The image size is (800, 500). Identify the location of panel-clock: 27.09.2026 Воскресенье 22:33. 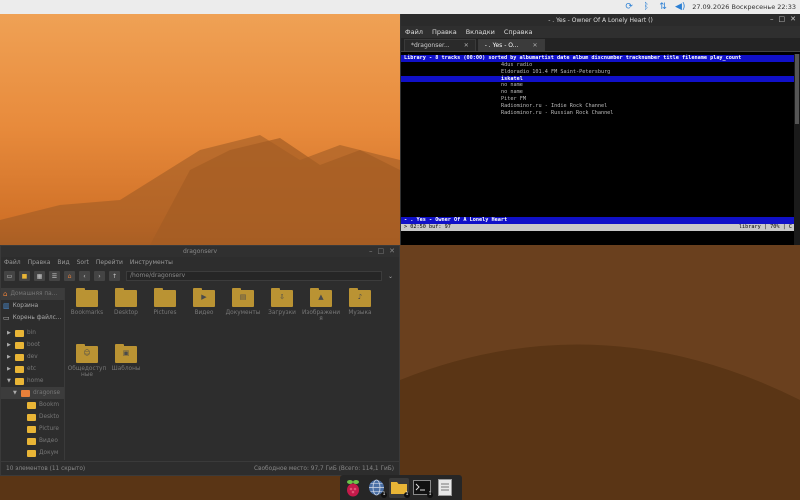
(744, 7).